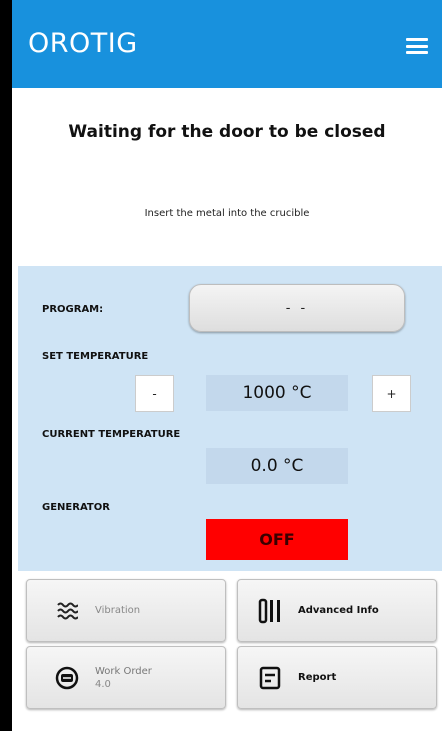 This screenshot has height=731, width=442. I want to click on increase-temperature-button: +, so click(391, 393).